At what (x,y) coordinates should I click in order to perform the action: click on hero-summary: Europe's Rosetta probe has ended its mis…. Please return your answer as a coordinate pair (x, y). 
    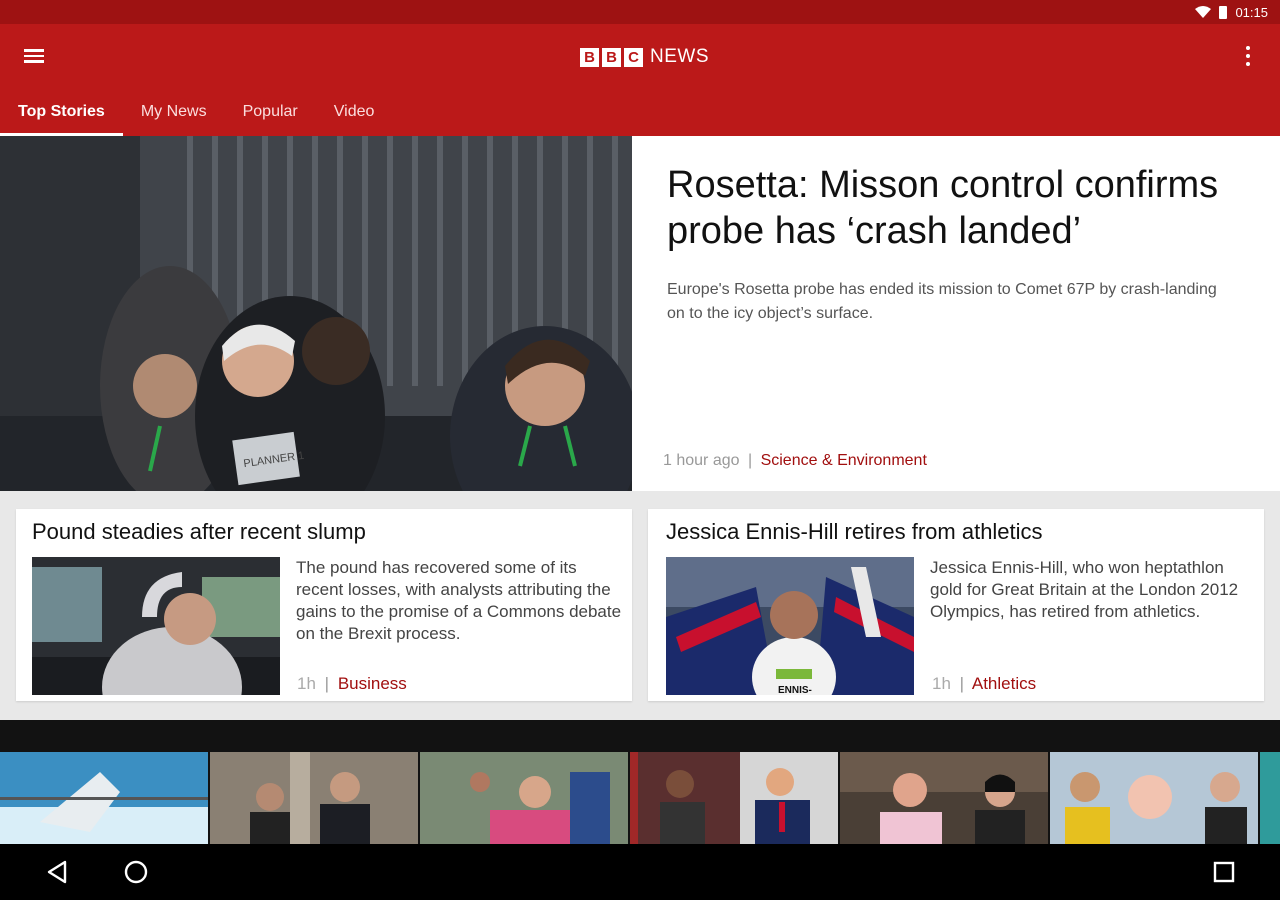
    Looking at the image, I should click on (942, 301).